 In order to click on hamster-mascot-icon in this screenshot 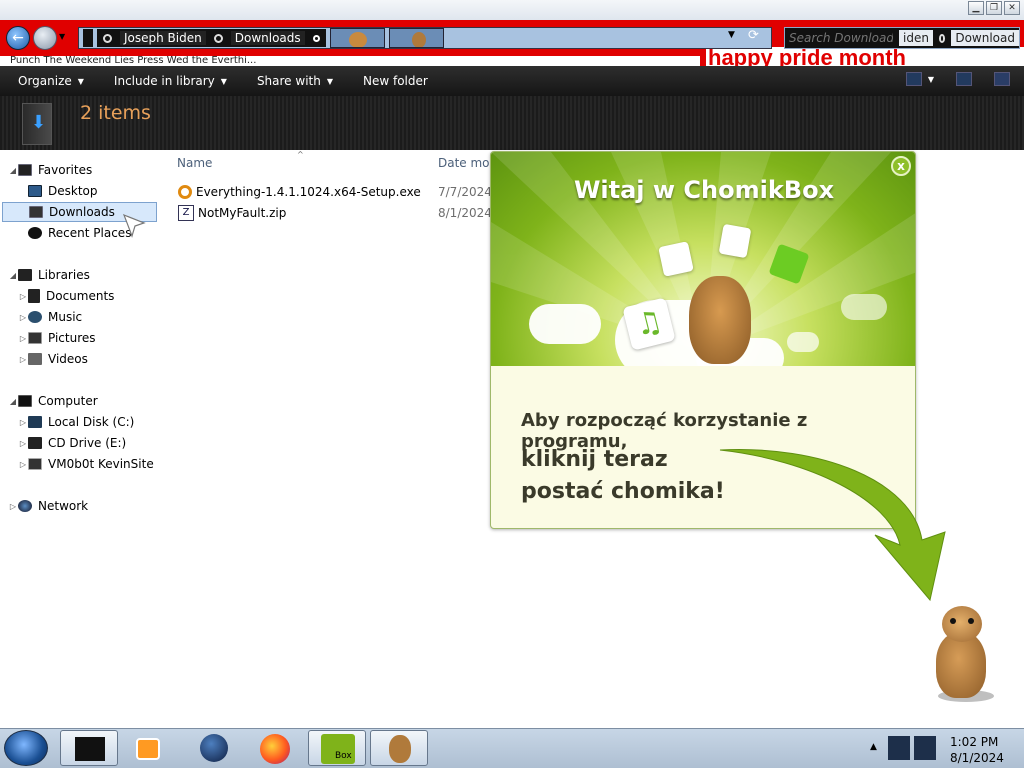, I will do `click(720, 320)`.